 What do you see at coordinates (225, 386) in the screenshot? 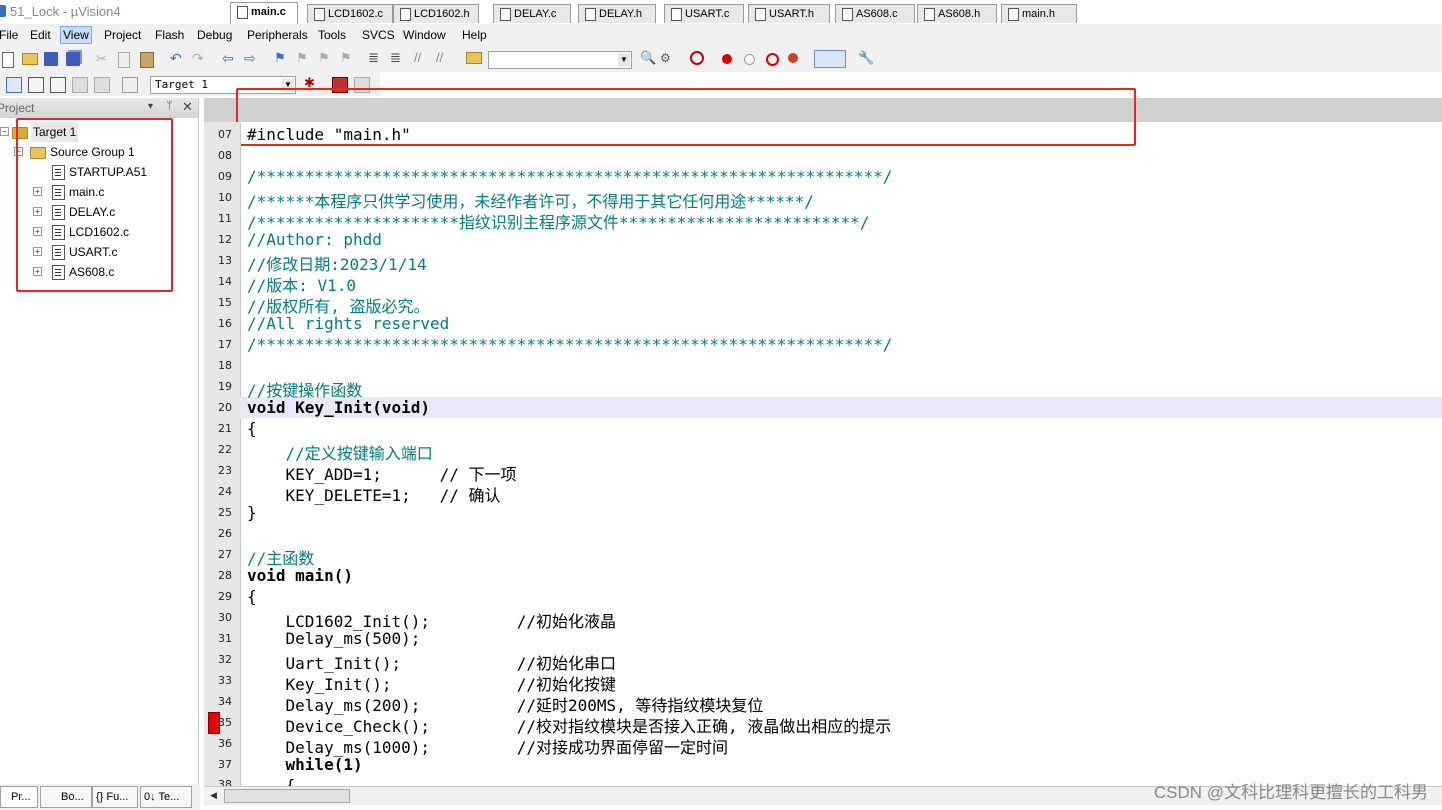
I see `line-number: 19` at bounding box center [225, 386].